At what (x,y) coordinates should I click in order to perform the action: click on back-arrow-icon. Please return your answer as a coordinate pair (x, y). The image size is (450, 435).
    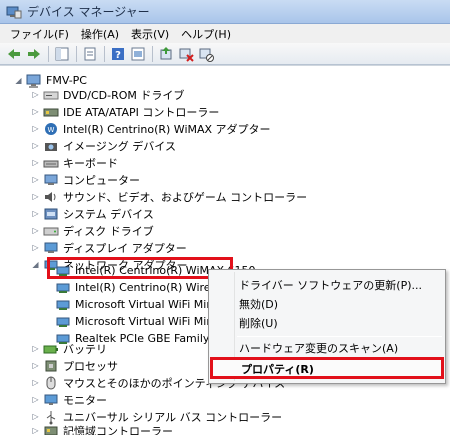
    Looking at the image, I should click on (14, 54).